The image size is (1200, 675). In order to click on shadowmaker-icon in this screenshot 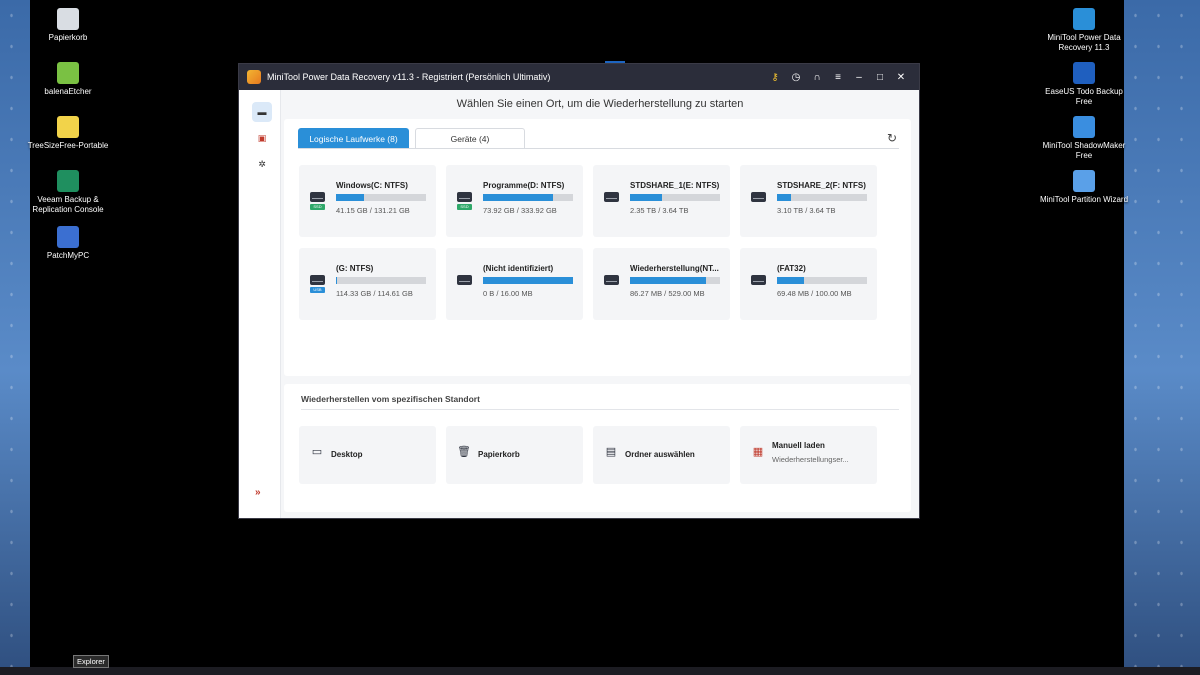, I will do `click(1084, 127)`.